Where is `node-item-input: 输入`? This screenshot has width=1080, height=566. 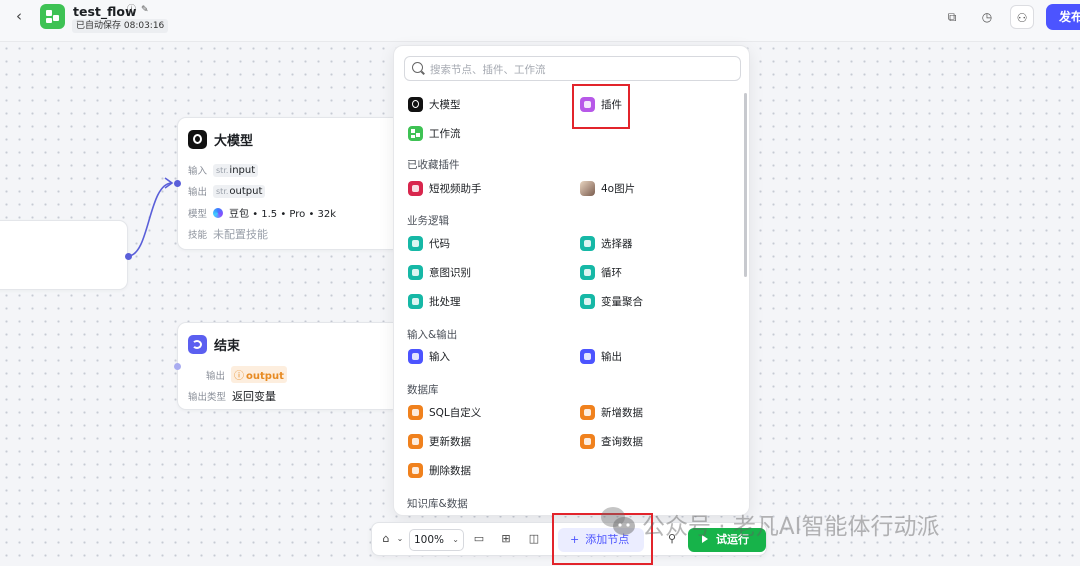 node-item-input: 输入 is located at coordinates (429, 356).